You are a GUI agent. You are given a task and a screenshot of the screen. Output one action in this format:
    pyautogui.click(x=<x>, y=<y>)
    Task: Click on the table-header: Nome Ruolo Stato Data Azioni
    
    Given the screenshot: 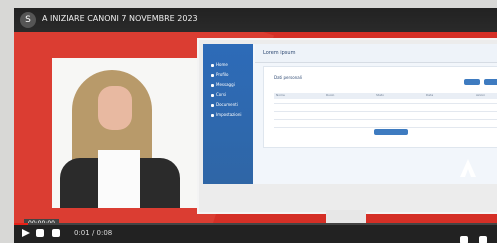 What is the action you would take?
    pyautogui.click(x=385, y=96)
    